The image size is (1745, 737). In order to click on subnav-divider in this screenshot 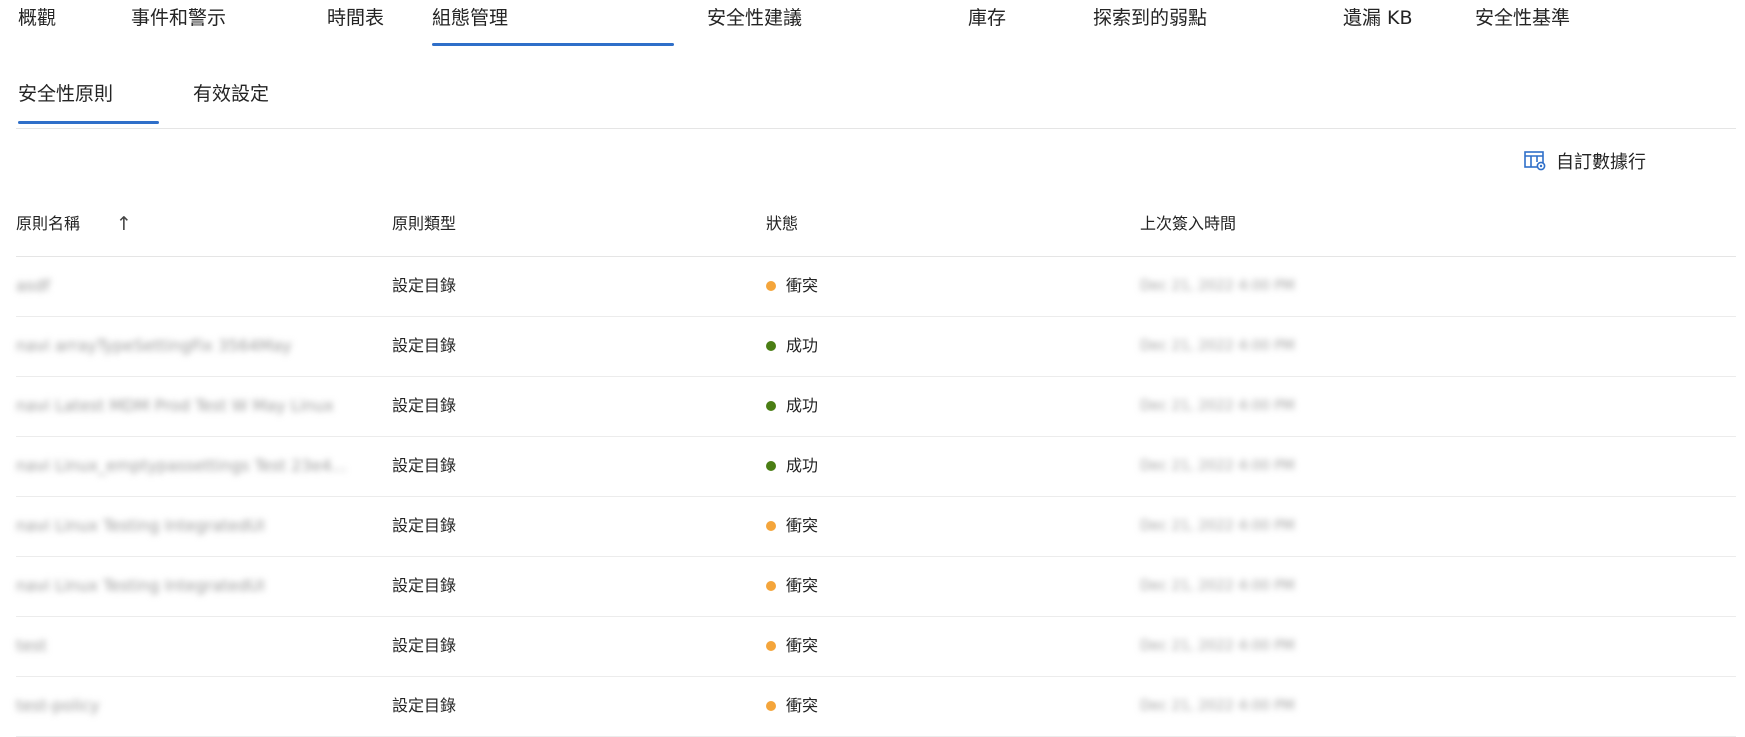, I will do `click(876, 128)`.